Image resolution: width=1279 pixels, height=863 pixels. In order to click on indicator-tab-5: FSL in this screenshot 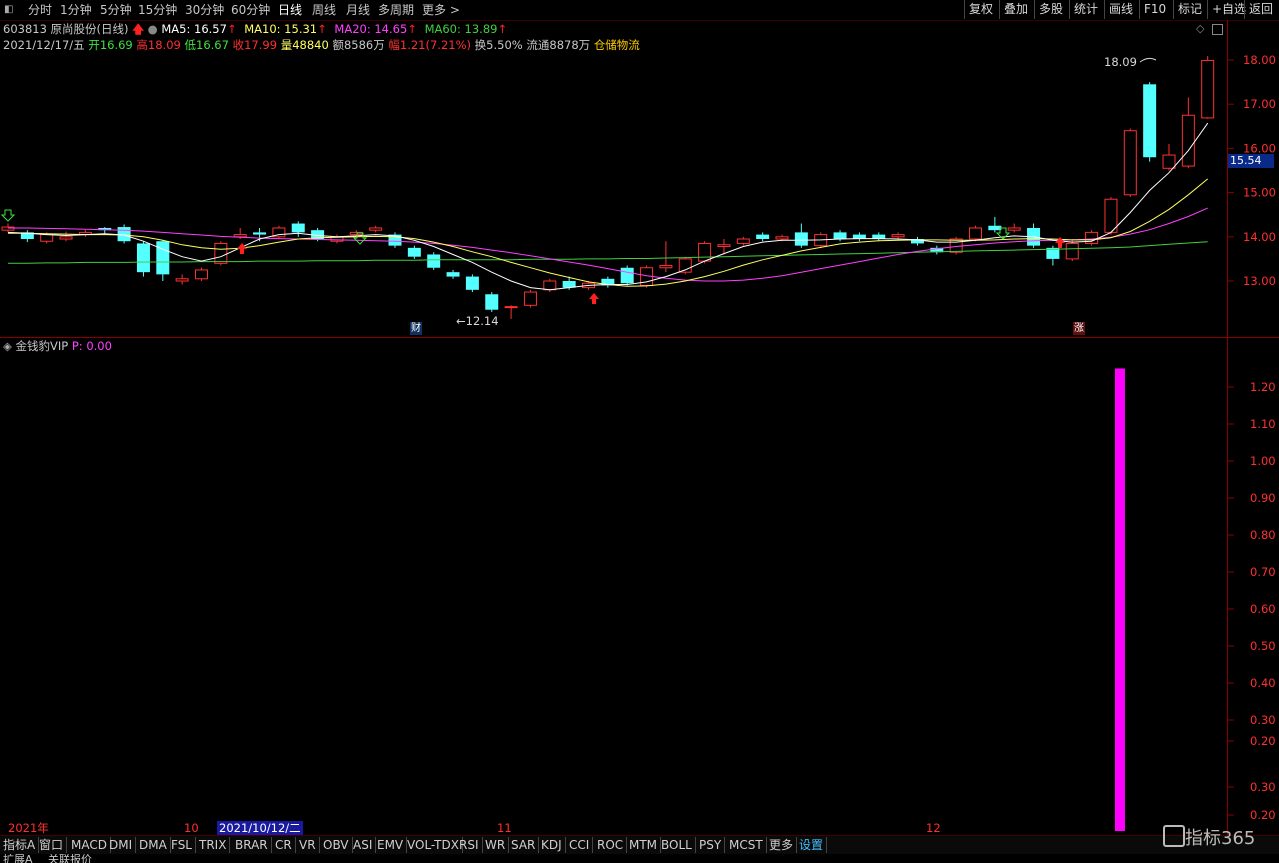, I will do `click(182, 845)`.